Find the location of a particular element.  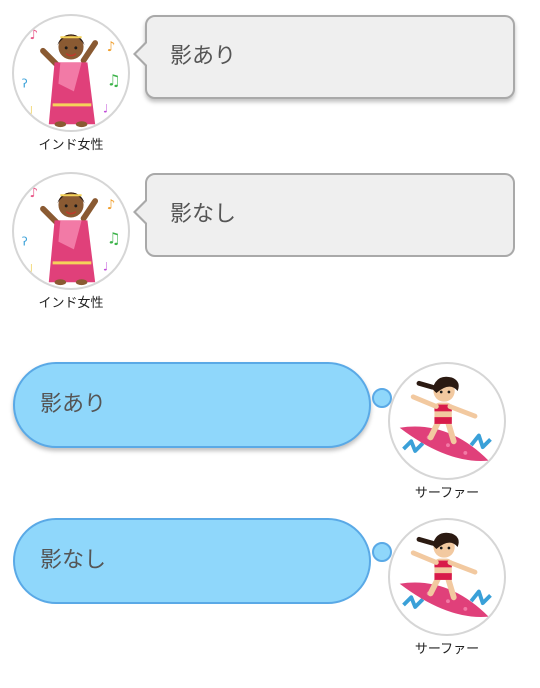

thought-bubble: 影なし is located at coordinates (192, 561).